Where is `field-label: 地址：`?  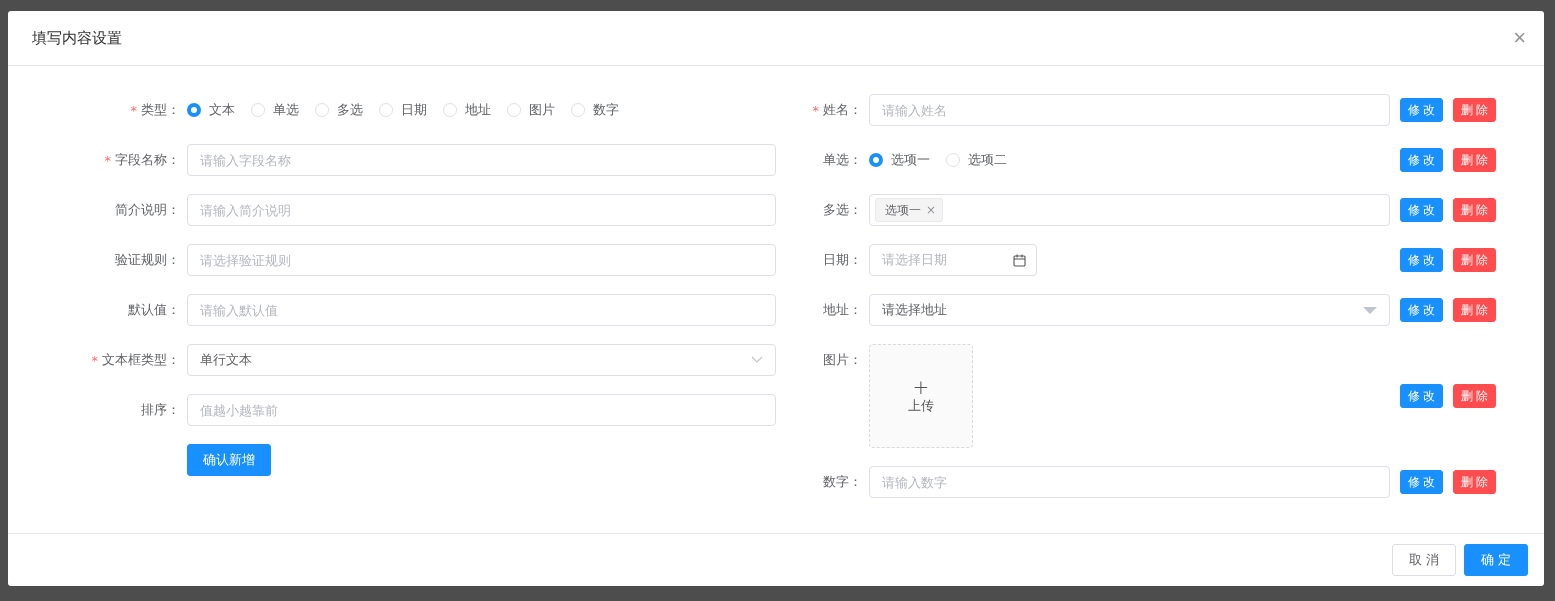 field-label: 地址： is located at coordinates (842, 310).